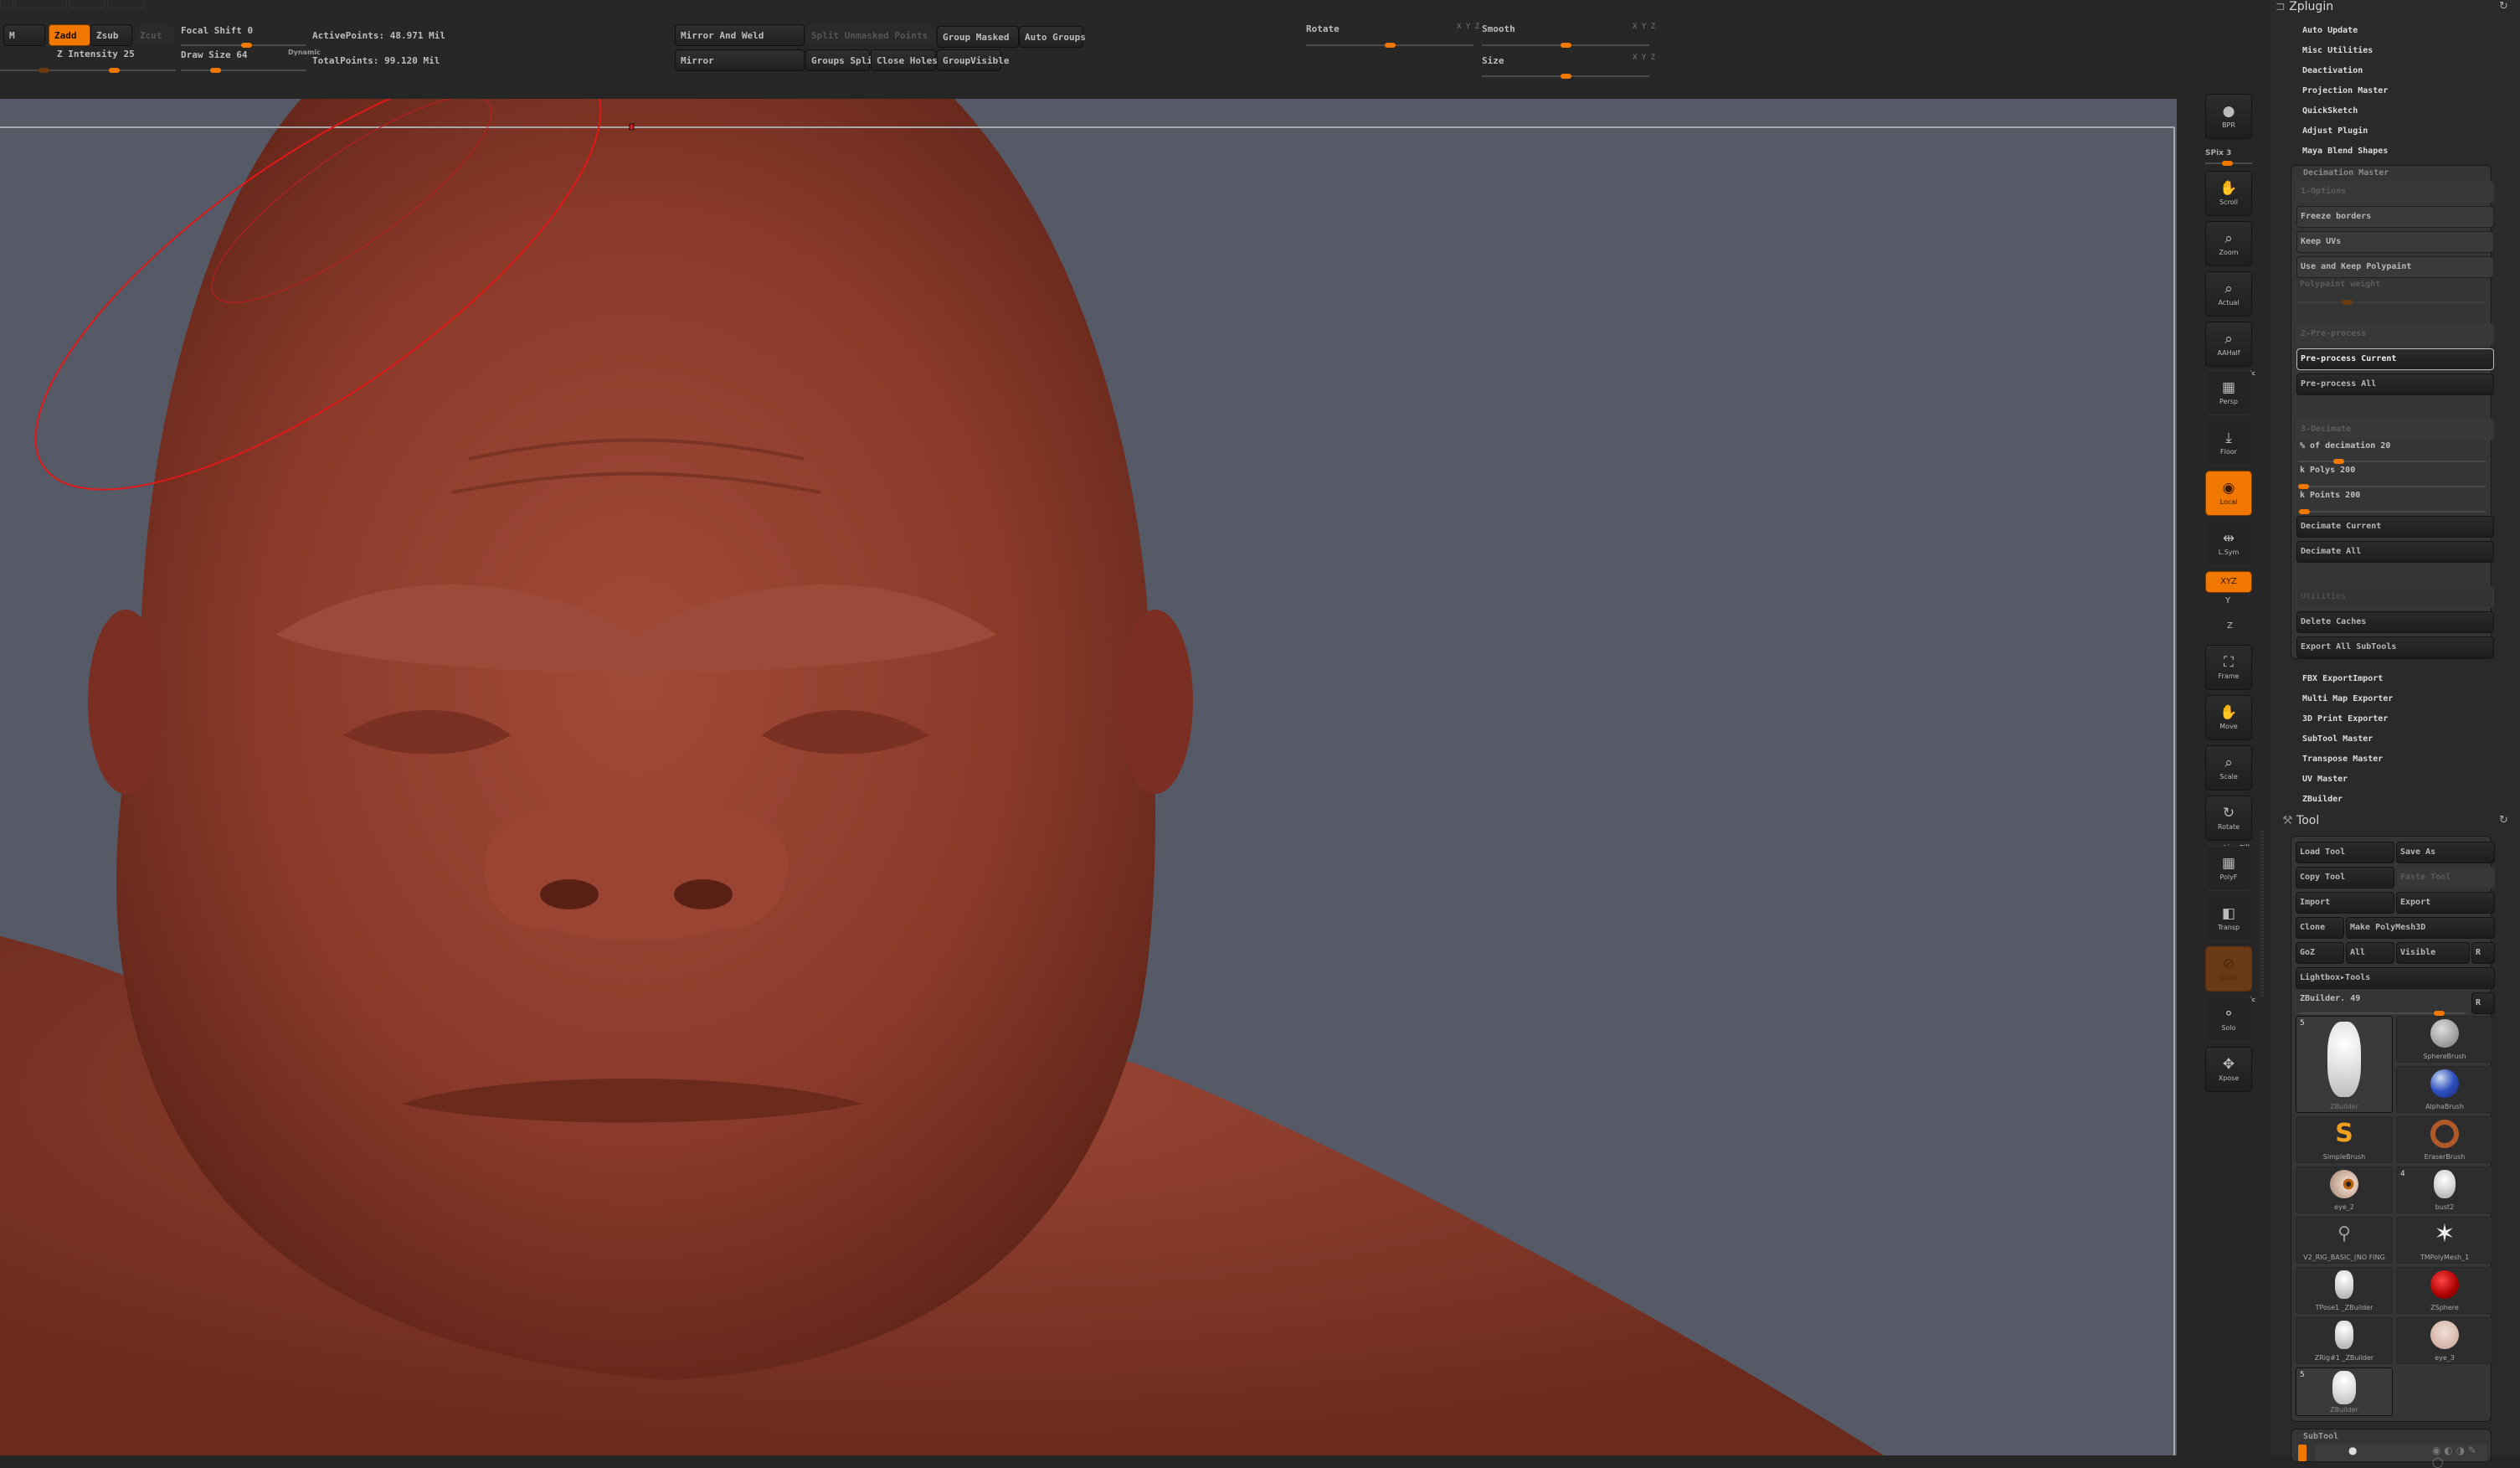 The width and height of the screenshot is (2520, 1468). I want to click on zplugin-item: QuickSketch, so click(2330, 111).